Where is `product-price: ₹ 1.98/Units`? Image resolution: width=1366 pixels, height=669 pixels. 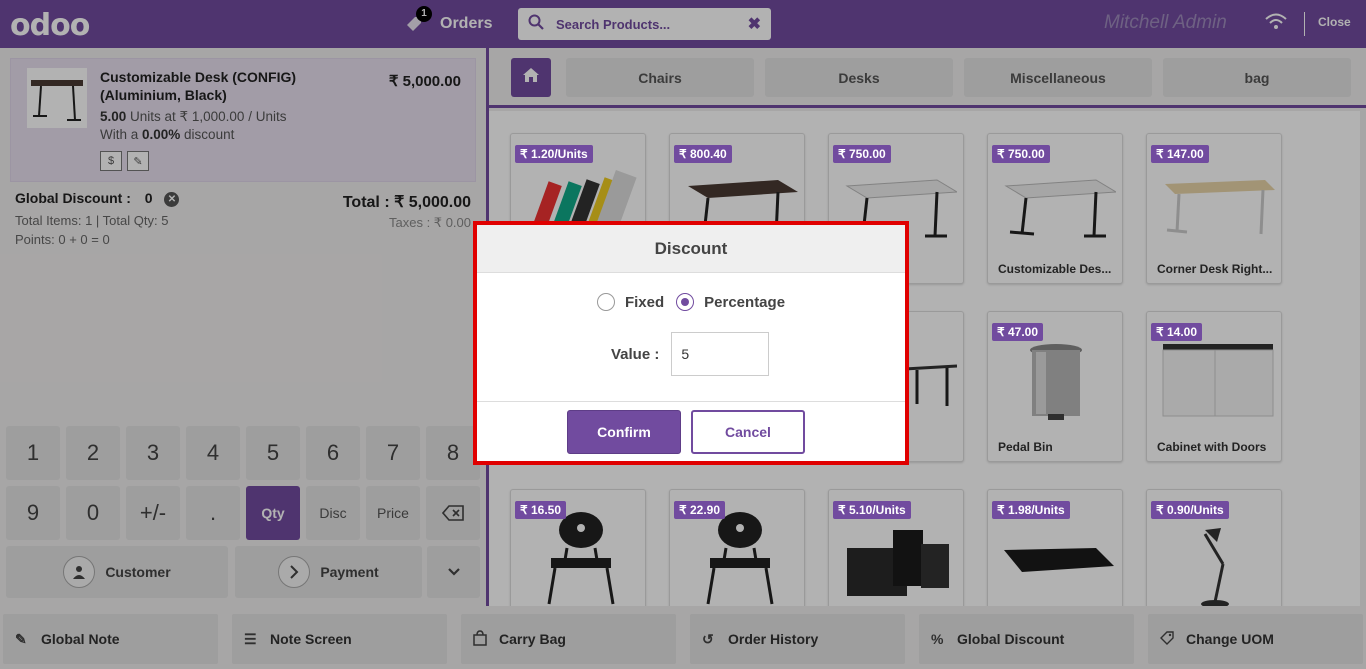
product-price: ₹ 1.98/Units is located at coordinates (1031, 510).